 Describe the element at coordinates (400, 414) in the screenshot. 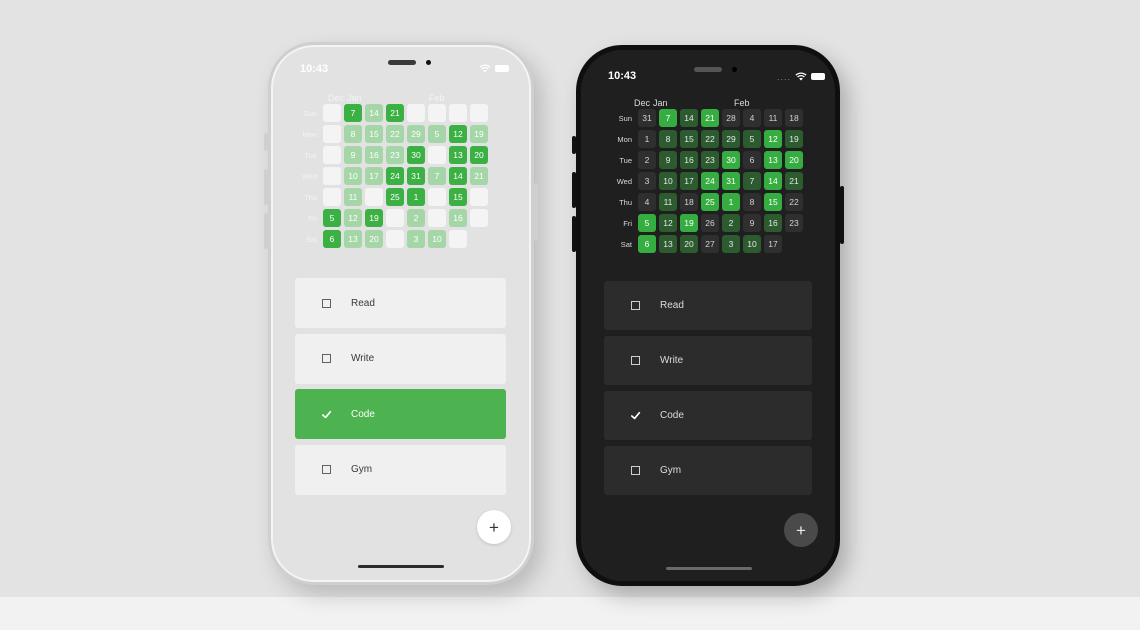

I see `habit-row: Code` at that location.